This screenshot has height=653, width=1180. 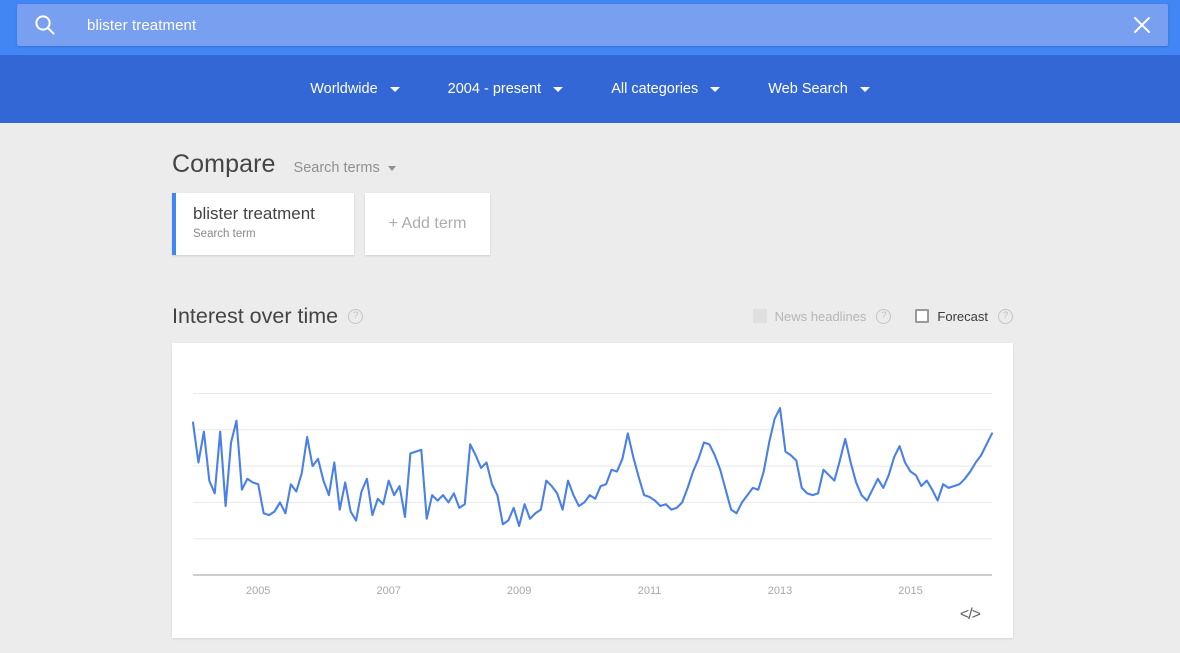 I want to click on compare-type-select: Search terms, so click(x=345, y=168).